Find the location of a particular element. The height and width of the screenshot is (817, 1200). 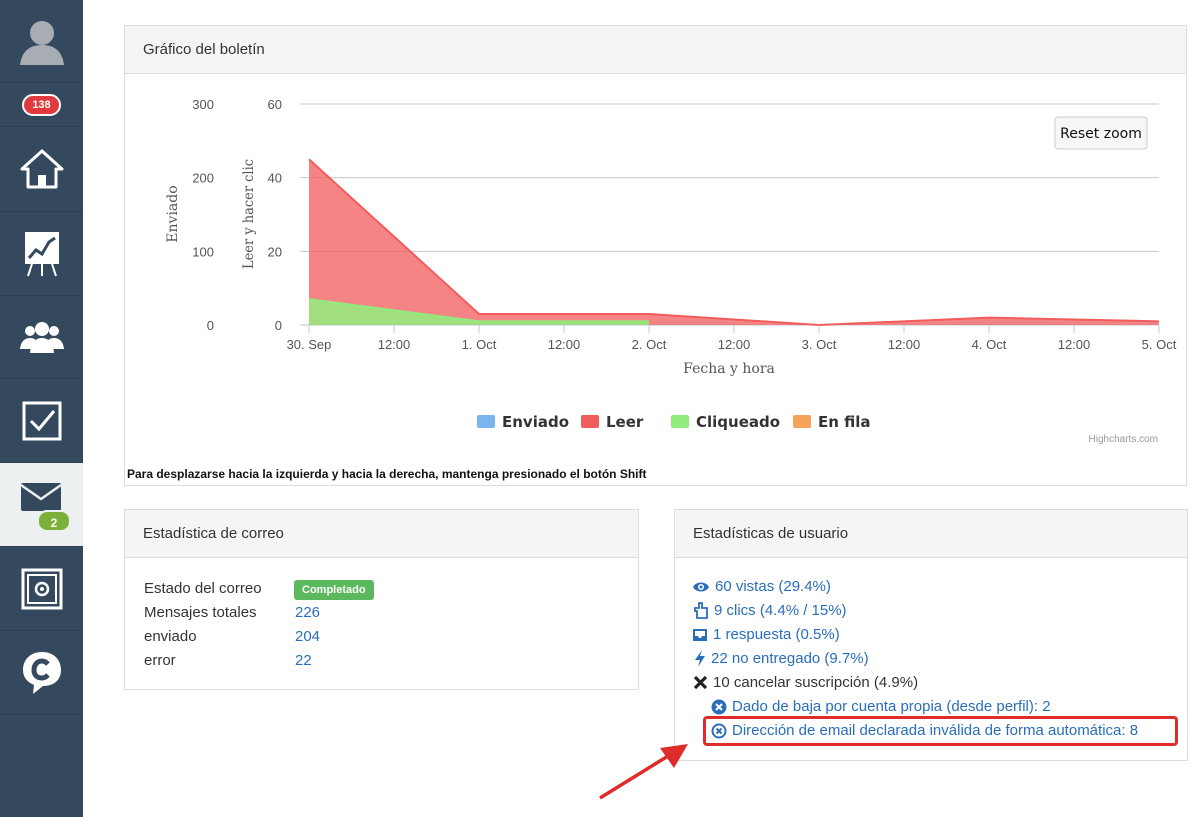

y-left-tick-label: 200 is located at coordinates (203, 178).